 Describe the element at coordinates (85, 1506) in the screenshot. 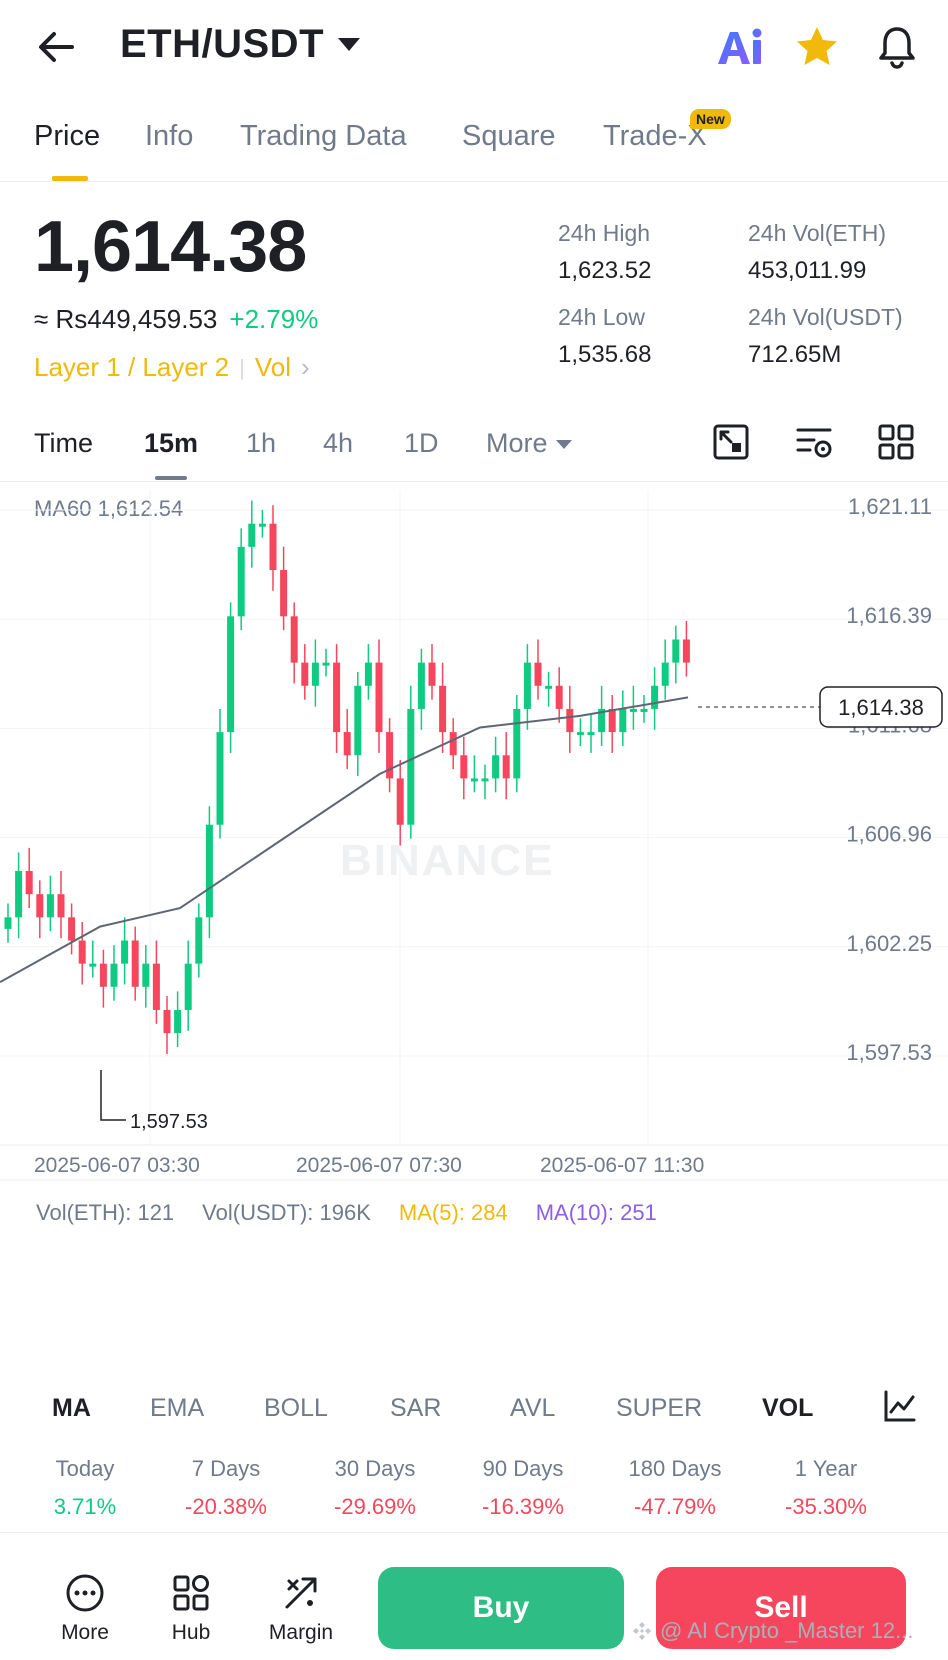

I see `perf-value: 3.71%` at that location.